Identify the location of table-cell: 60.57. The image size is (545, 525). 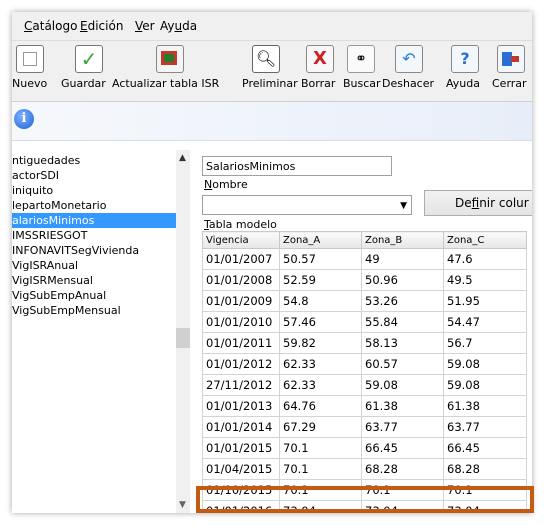
(402, 364).